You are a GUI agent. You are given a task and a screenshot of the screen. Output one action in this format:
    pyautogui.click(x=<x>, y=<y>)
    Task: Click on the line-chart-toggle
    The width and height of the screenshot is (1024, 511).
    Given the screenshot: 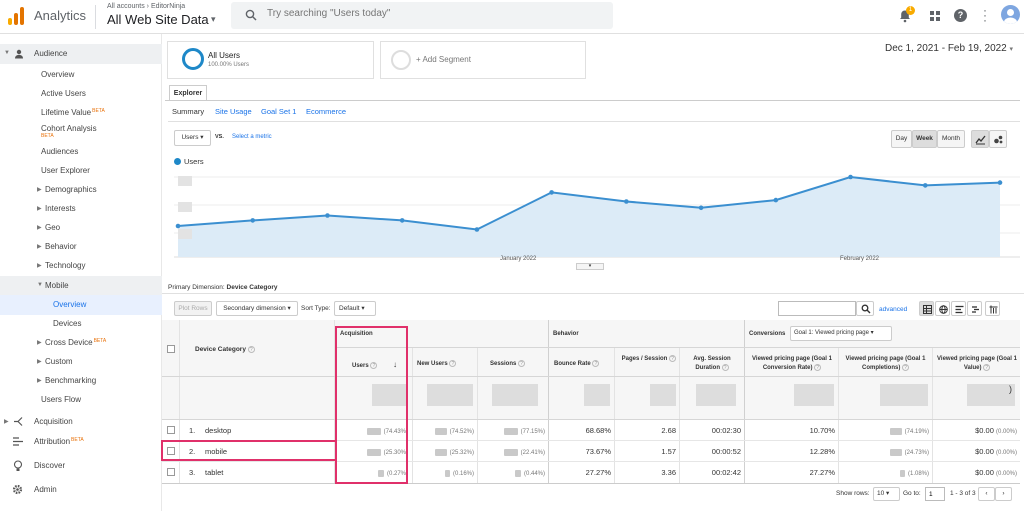 What is the action you would take?
    pyautogui.click(x=980, y=139)
    